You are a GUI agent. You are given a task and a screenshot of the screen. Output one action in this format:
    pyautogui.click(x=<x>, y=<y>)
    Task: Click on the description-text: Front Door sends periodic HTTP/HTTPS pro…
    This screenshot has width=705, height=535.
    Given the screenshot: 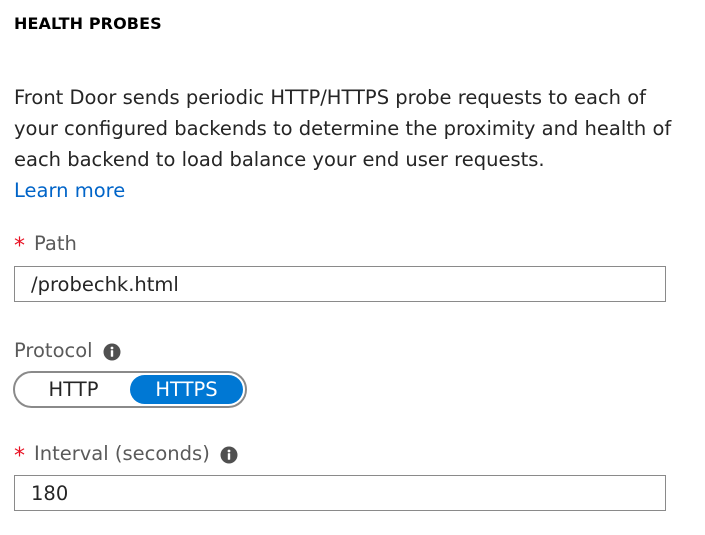 What is the action you would take?
    pyautogui.click(x=343, y=128)
    